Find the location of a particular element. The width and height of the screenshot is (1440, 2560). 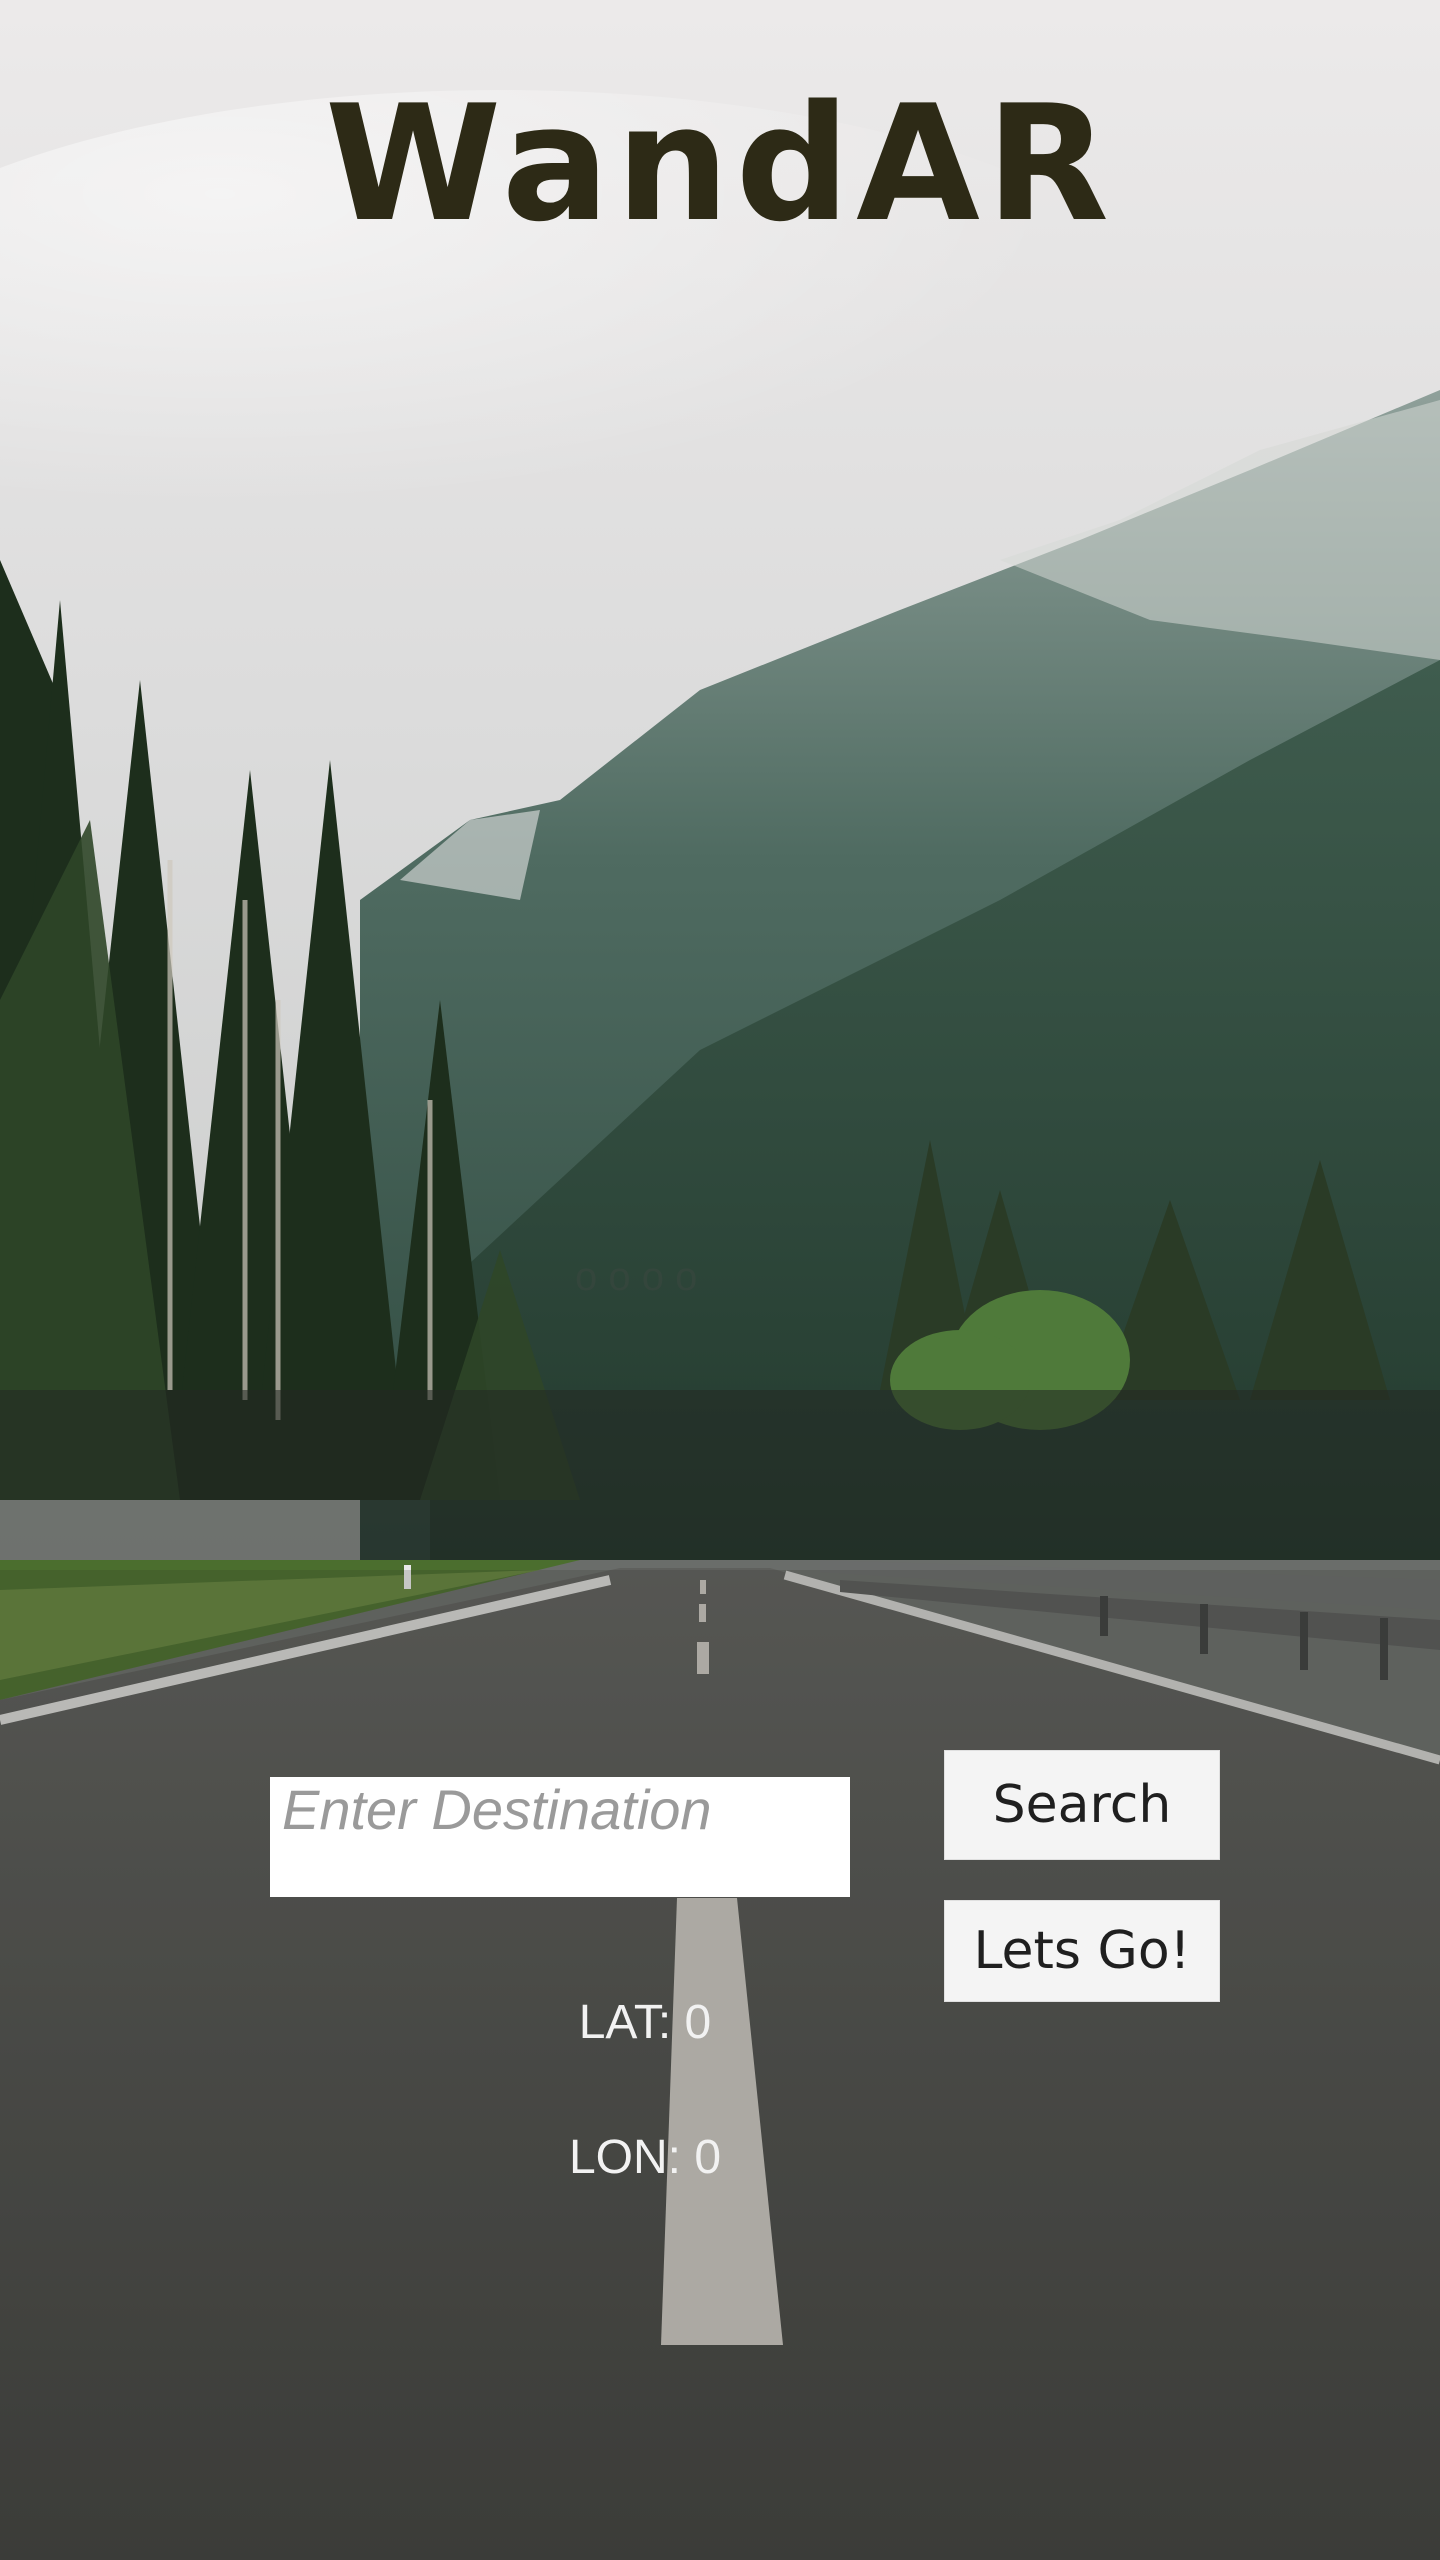

lets-go-button: Lets Go! is located at coordinates (1082, 1951).